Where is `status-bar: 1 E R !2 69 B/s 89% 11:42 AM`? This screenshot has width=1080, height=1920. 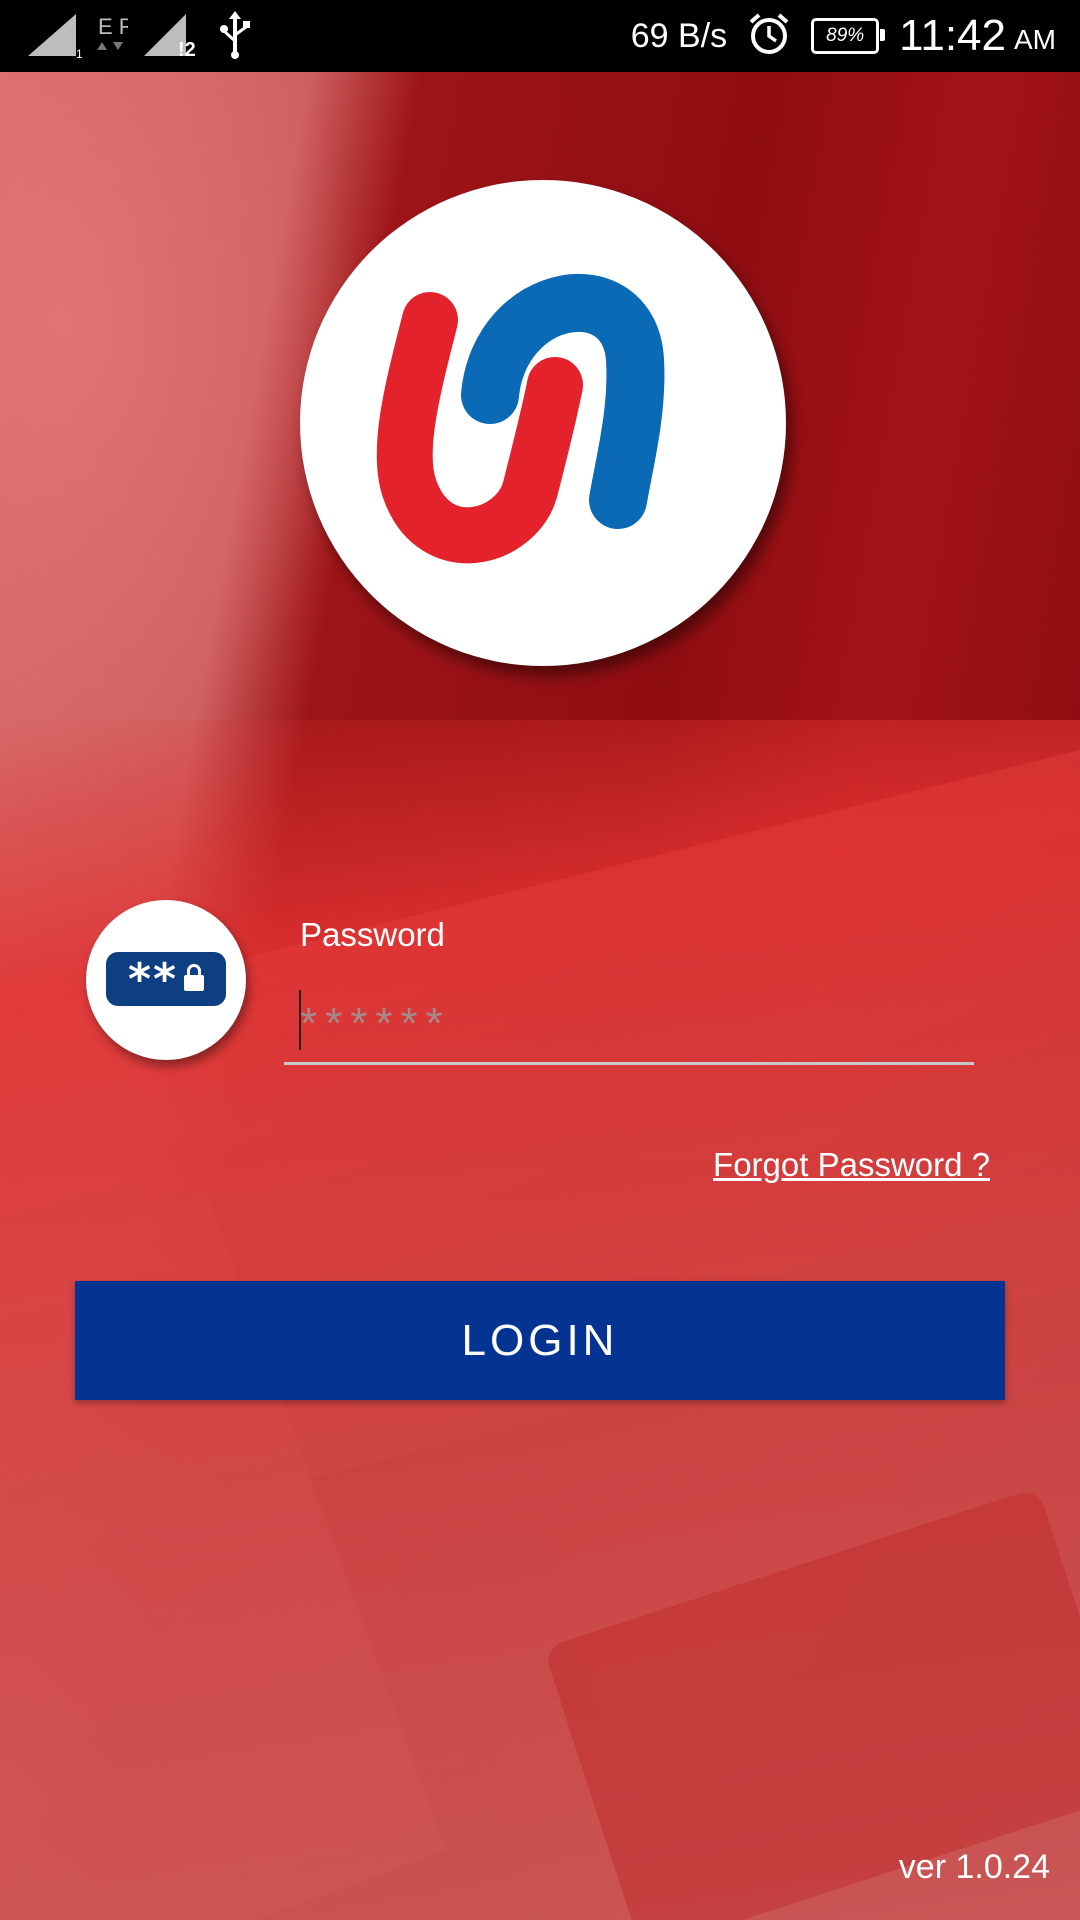
status-bar: 1 E R !2 69 B/s 89% 11:42 AM is located at coordinates (540, 36).